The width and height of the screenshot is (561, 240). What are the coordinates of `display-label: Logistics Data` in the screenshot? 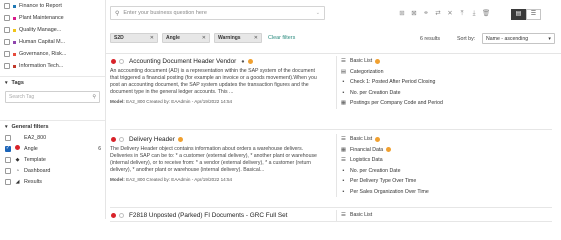 It's located at (366, 160).